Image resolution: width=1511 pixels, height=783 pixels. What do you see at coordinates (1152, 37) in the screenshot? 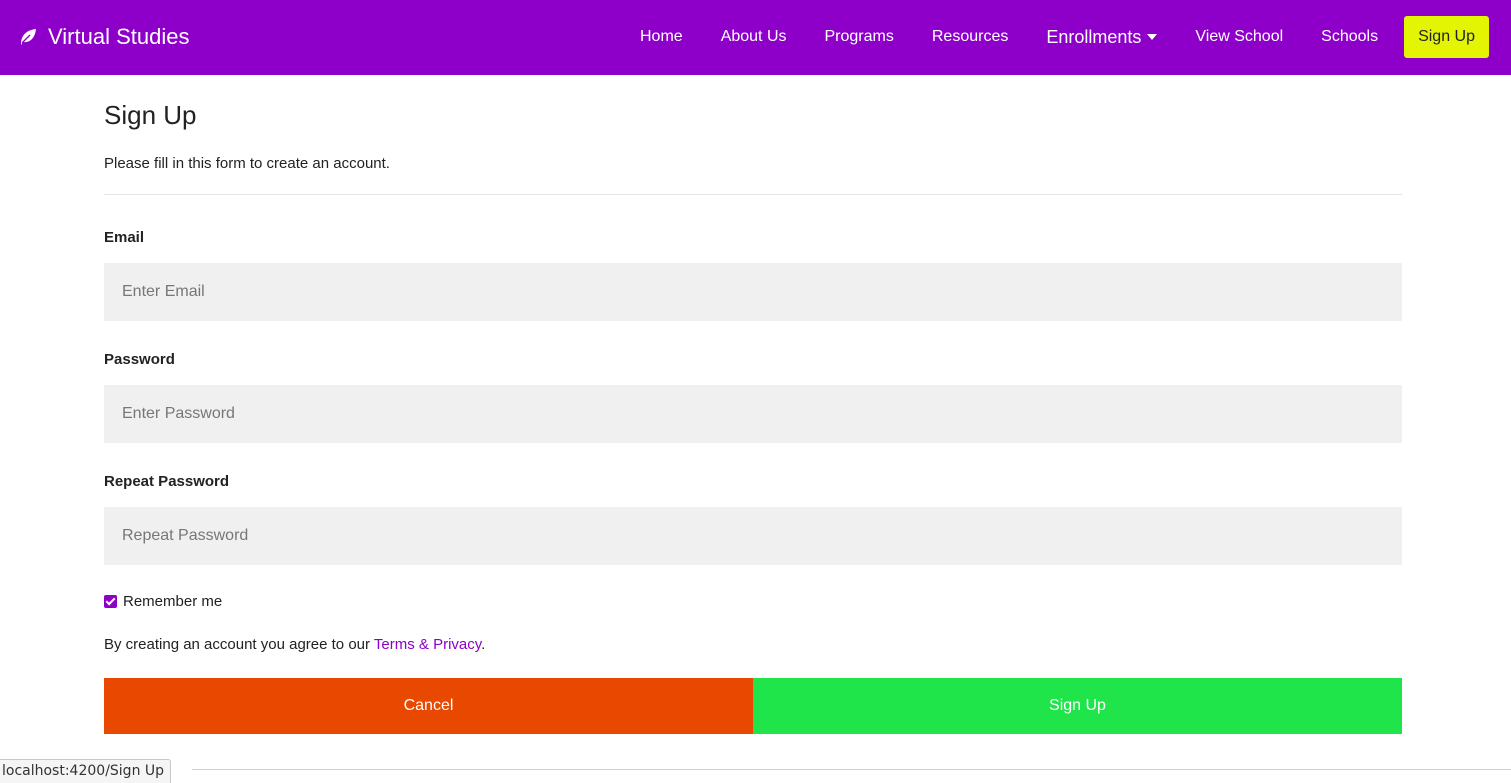
I see `caret-down-icon` at bounding box center [1152, 37].